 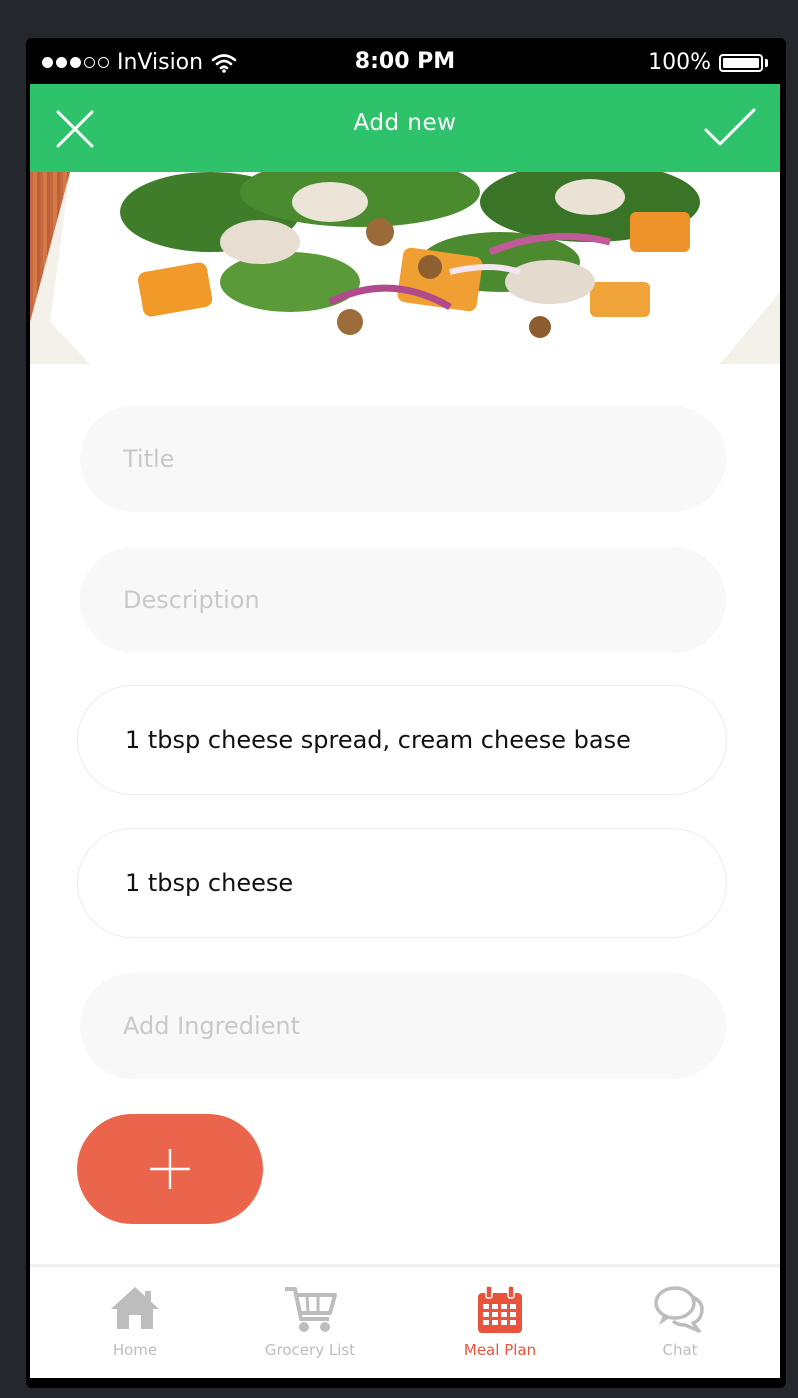 I want to click on ingredient-field-1: 1 tbsp cheese spread, cream cheese base, so click(x=402, y=740).